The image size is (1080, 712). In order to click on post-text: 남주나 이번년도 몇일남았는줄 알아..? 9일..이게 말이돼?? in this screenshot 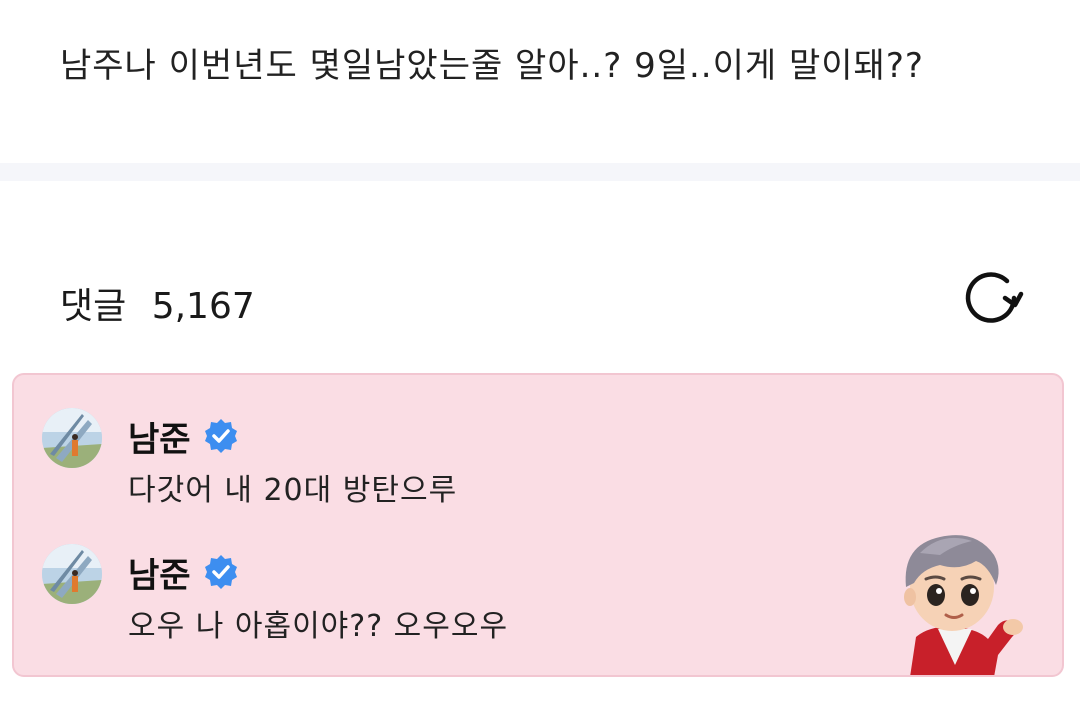, I will do `click(492, 66)`.